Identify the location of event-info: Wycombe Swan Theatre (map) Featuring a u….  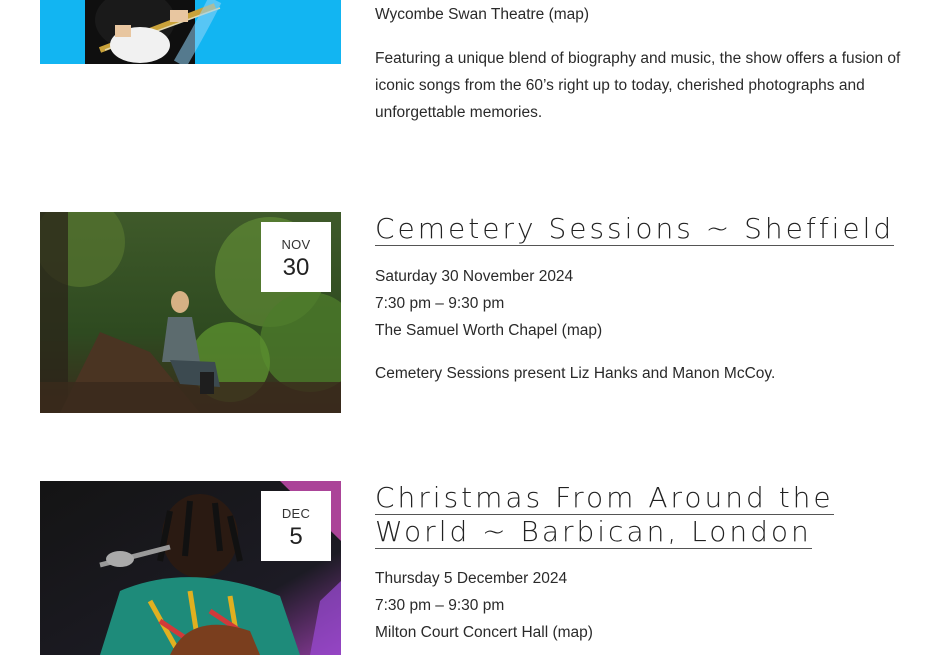
(640, 63).